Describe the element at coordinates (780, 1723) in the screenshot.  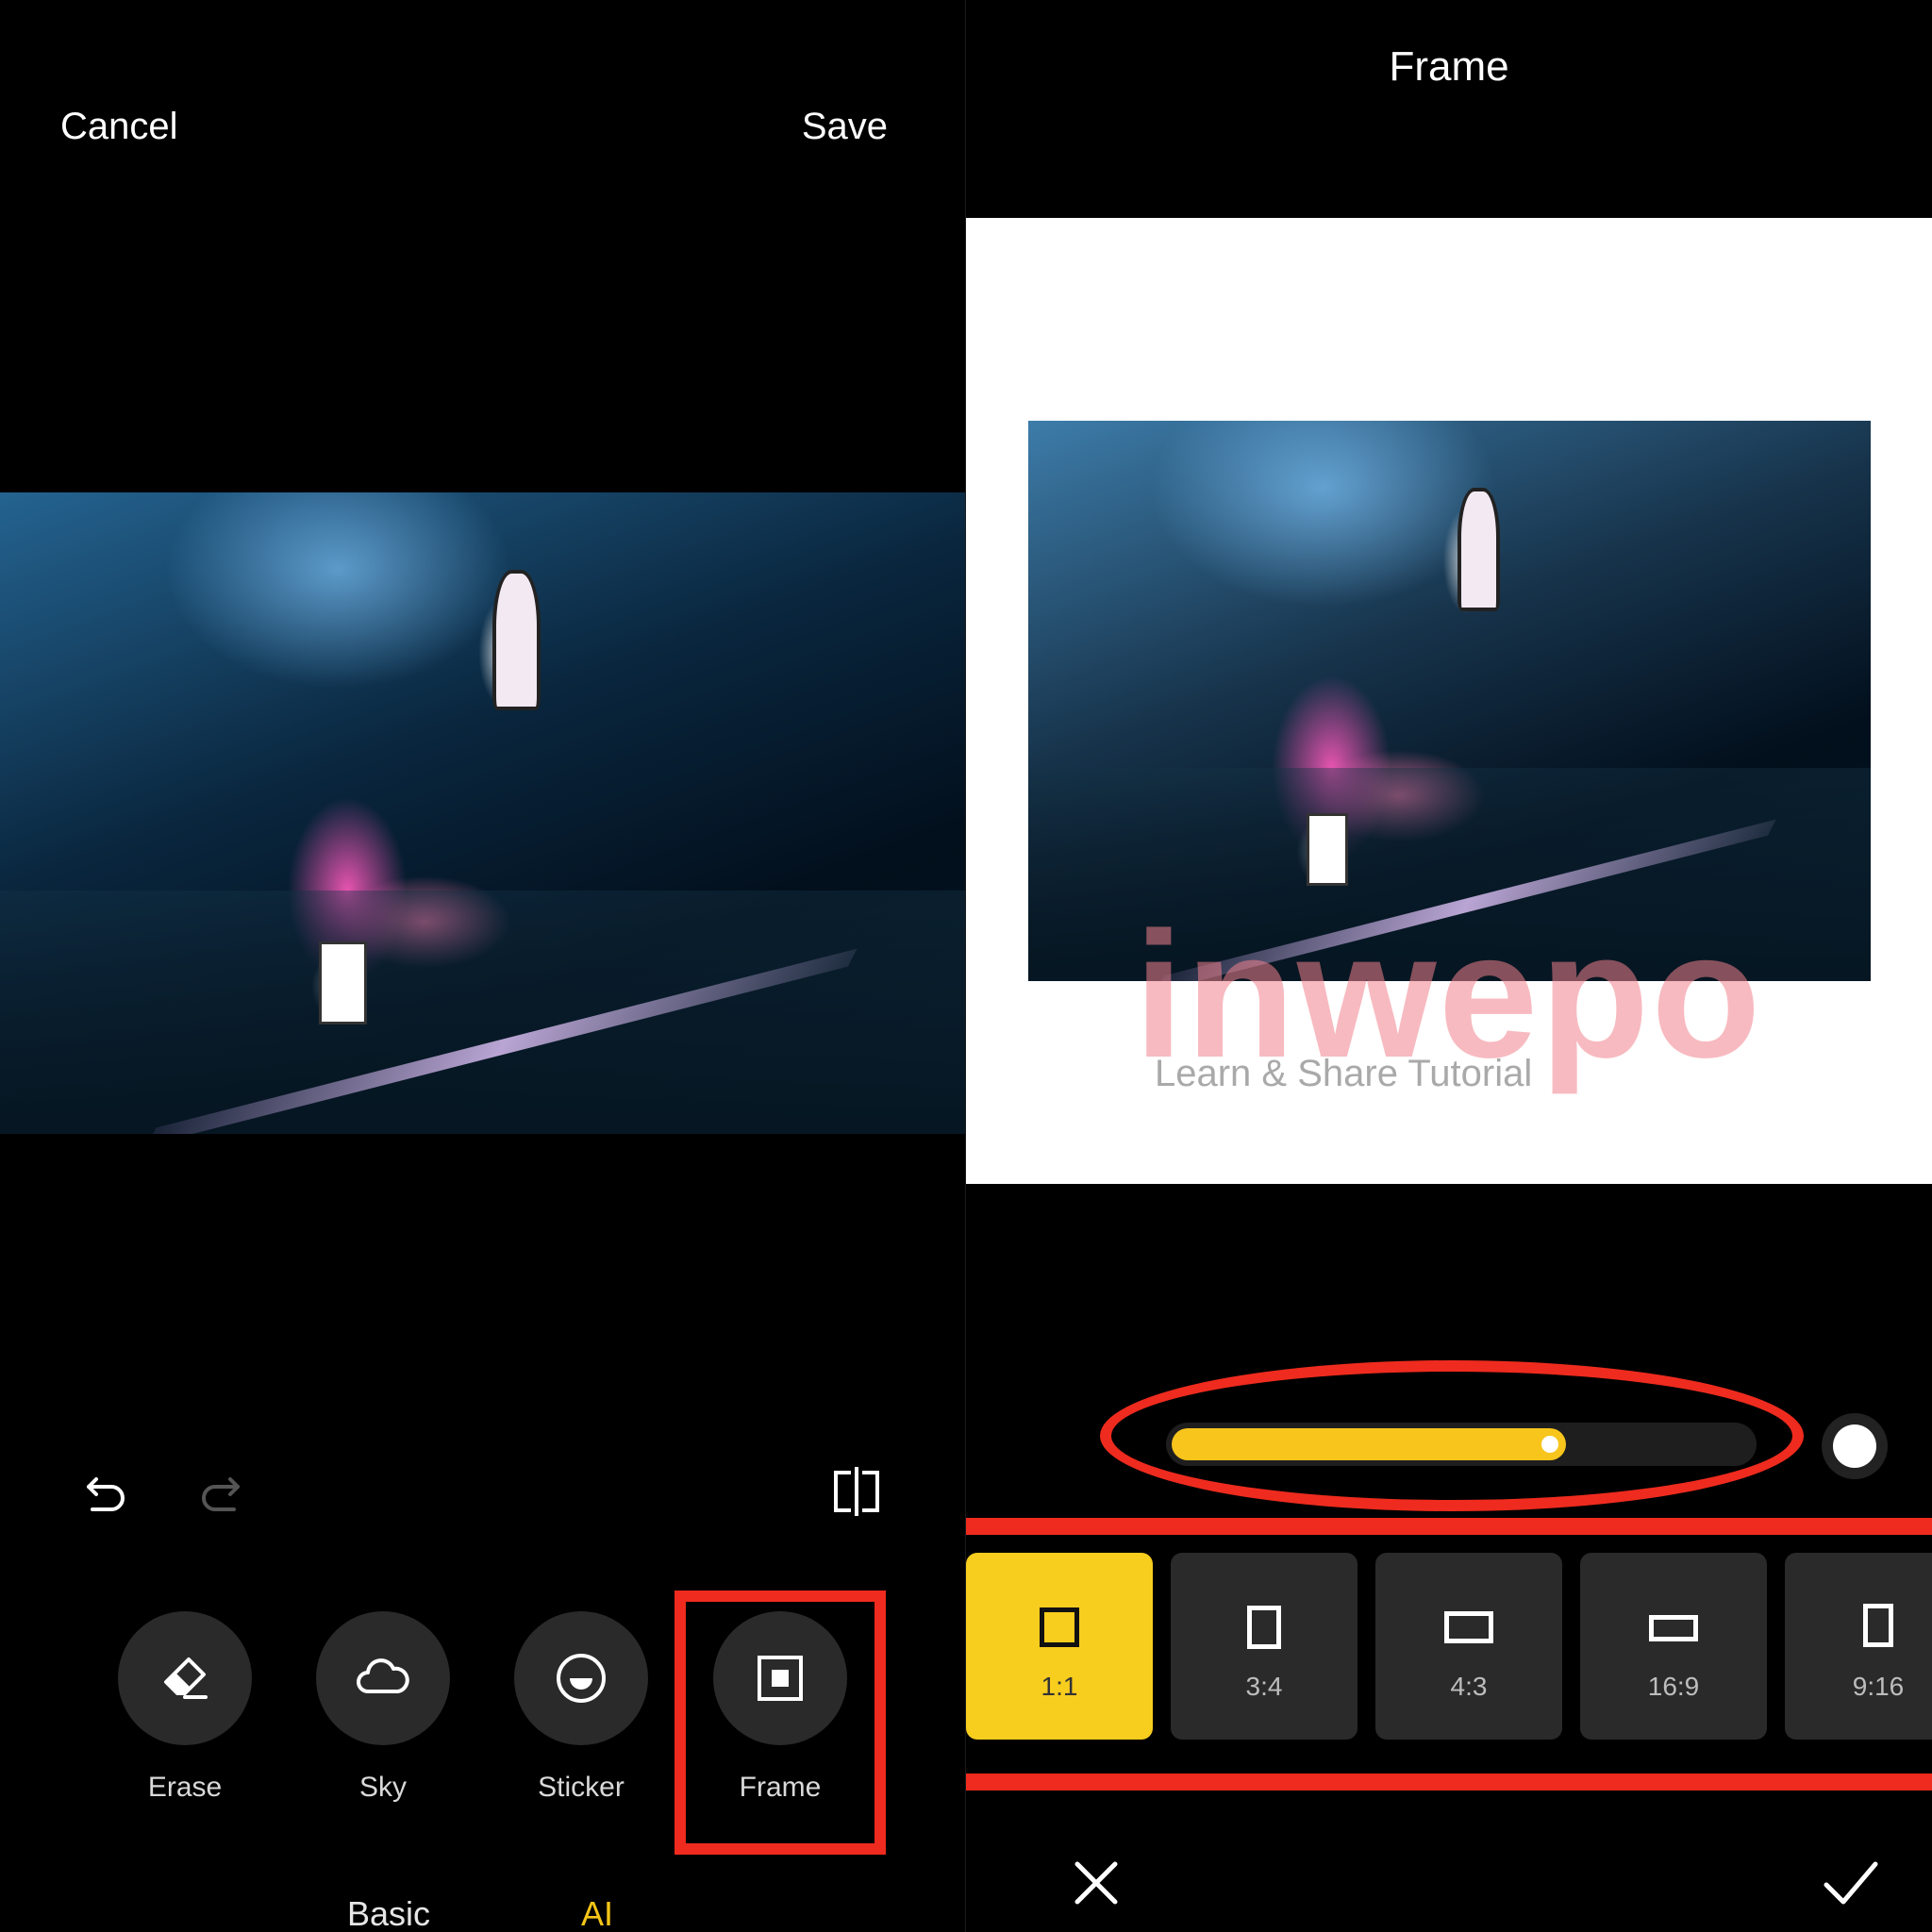
I see `frame-highlight-annotation` at that location.